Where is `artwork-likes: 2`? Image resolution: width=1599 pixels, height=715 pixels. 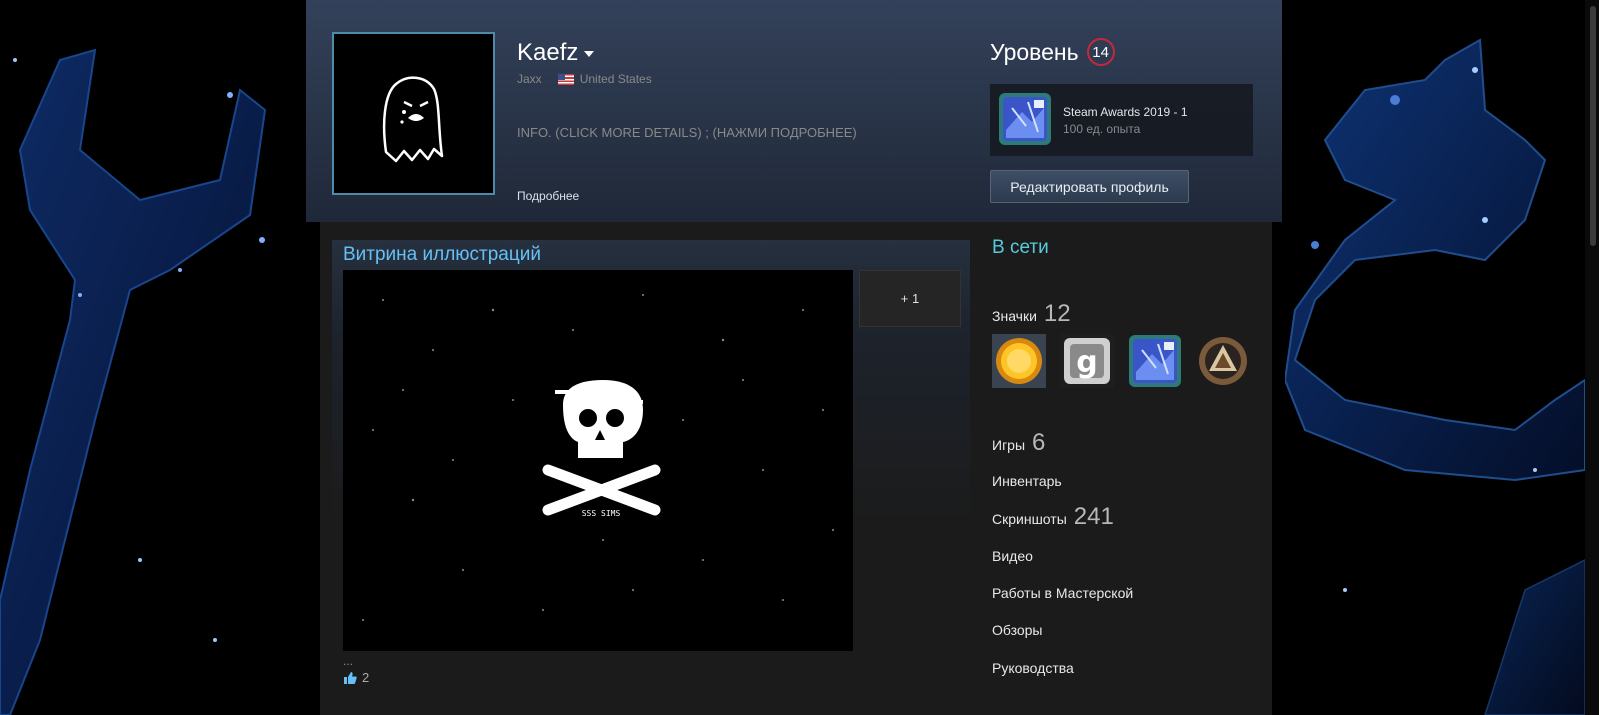 artwork-likes: 2 is located at coordinates (356, 677).